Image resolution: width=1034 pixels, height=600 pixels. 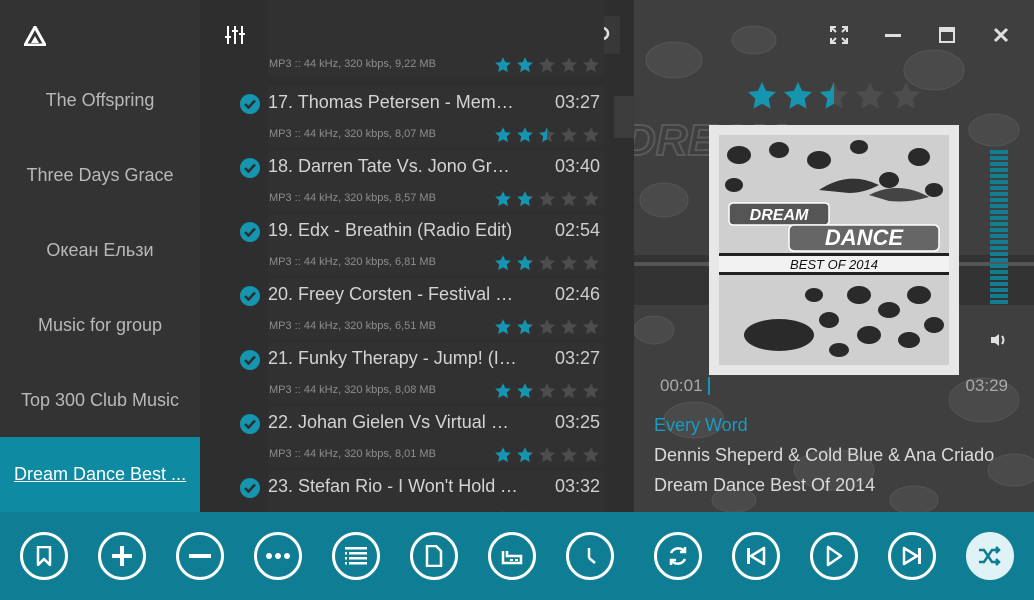 I want to click on remove-button, so click(x=200, y=556).